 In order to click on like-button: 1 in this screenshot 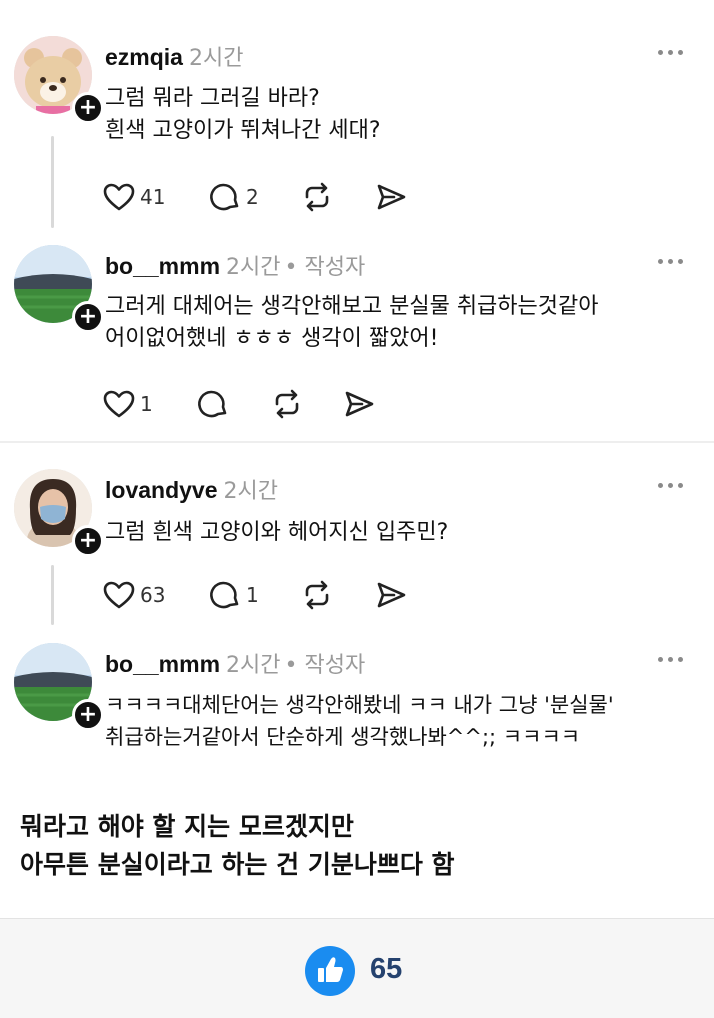, I will do `click(127, 404)`.